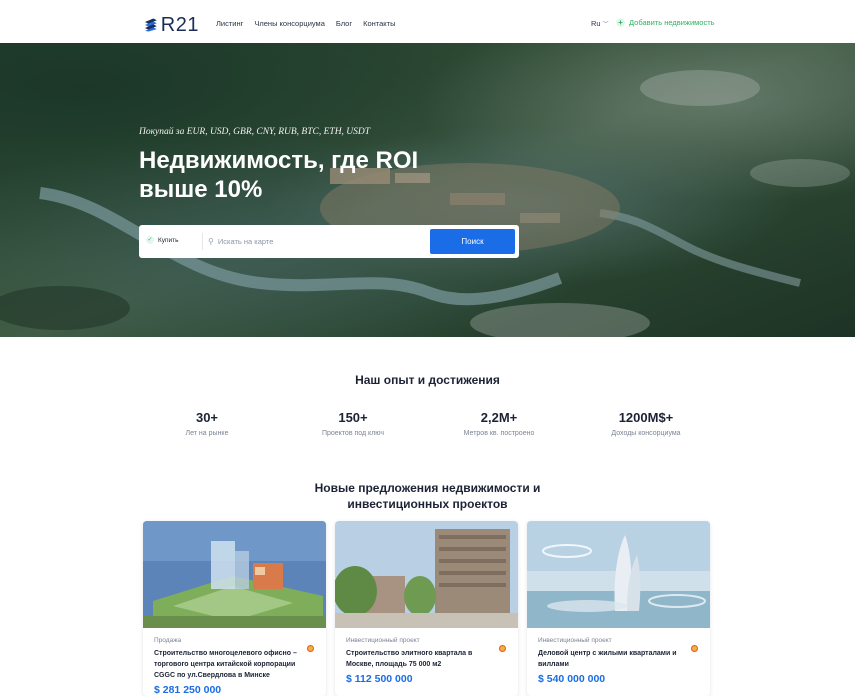 The height and width of the screenshot is (696, 855). Describe the element at coordinates (353, 417) in the screenshot. I see `stat-value: 150+` at that location.